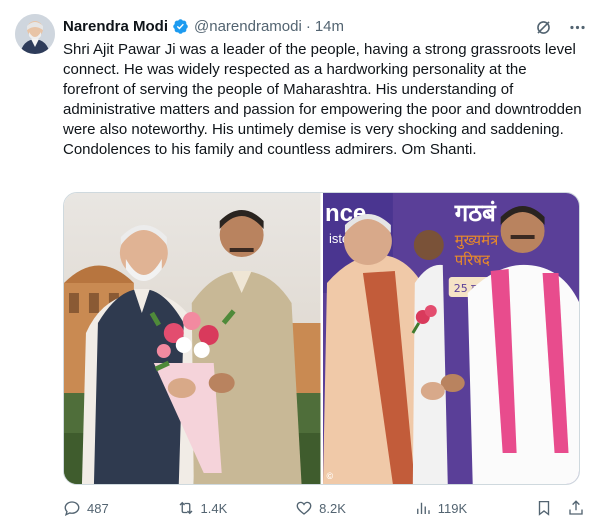 The width and height of the screenshot is (613, 527). What do you see at coordinates (423, 508) in the screenshot?
I see `views-icon` at bounding box center [423, 508].